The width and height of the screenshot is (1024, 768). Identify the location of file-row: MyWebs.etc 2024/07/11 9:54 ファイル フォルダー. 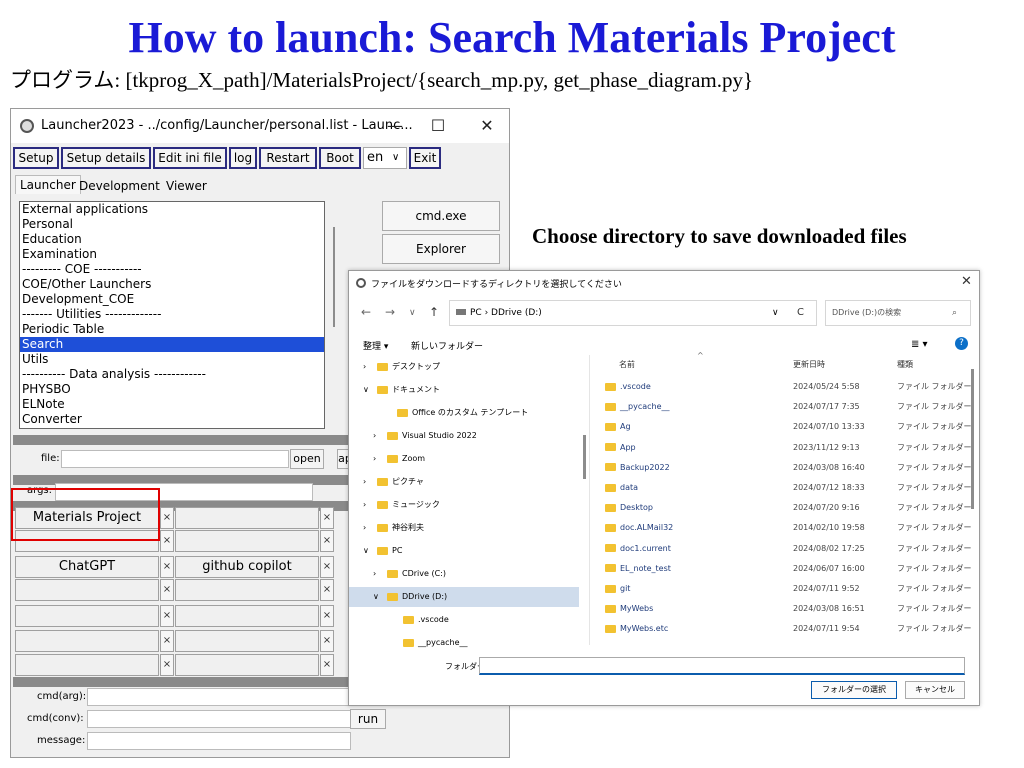
(788, 629).